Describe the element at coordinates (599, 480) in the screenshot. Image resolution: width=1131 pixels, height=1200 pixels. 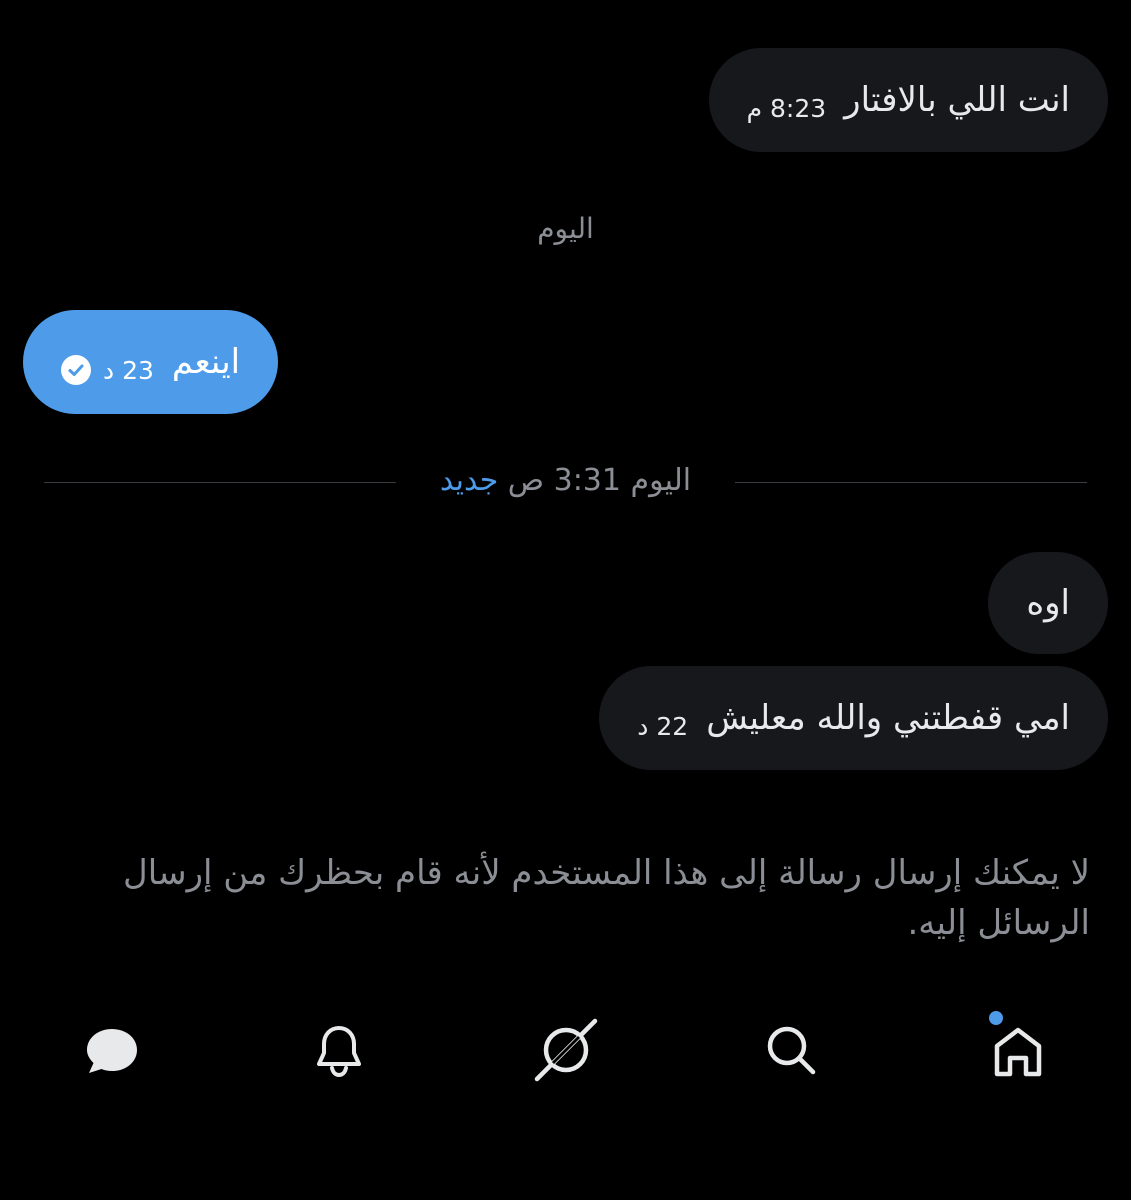
I see `new-divider-timestamp: اليوم 3:31 ص` at that location.